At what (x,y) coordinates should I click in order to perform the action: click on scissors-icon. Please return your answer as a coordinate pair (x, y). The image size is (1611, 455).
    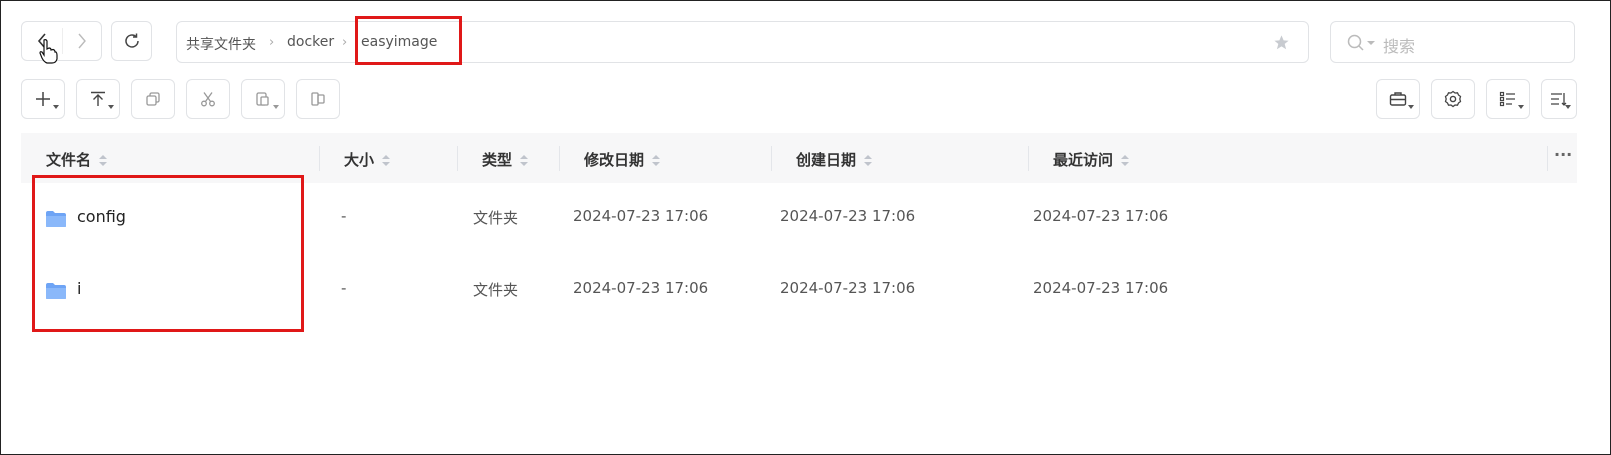
    Looking at the image, I should click on (208, 99).